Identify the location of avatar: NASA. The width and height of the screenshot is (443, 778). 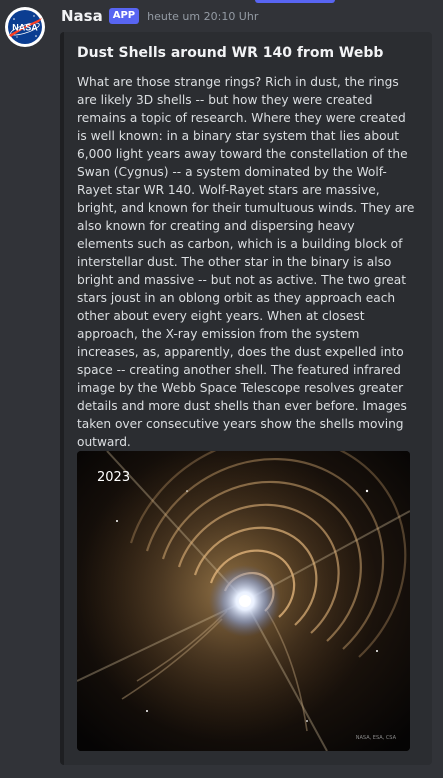
(25, 27).